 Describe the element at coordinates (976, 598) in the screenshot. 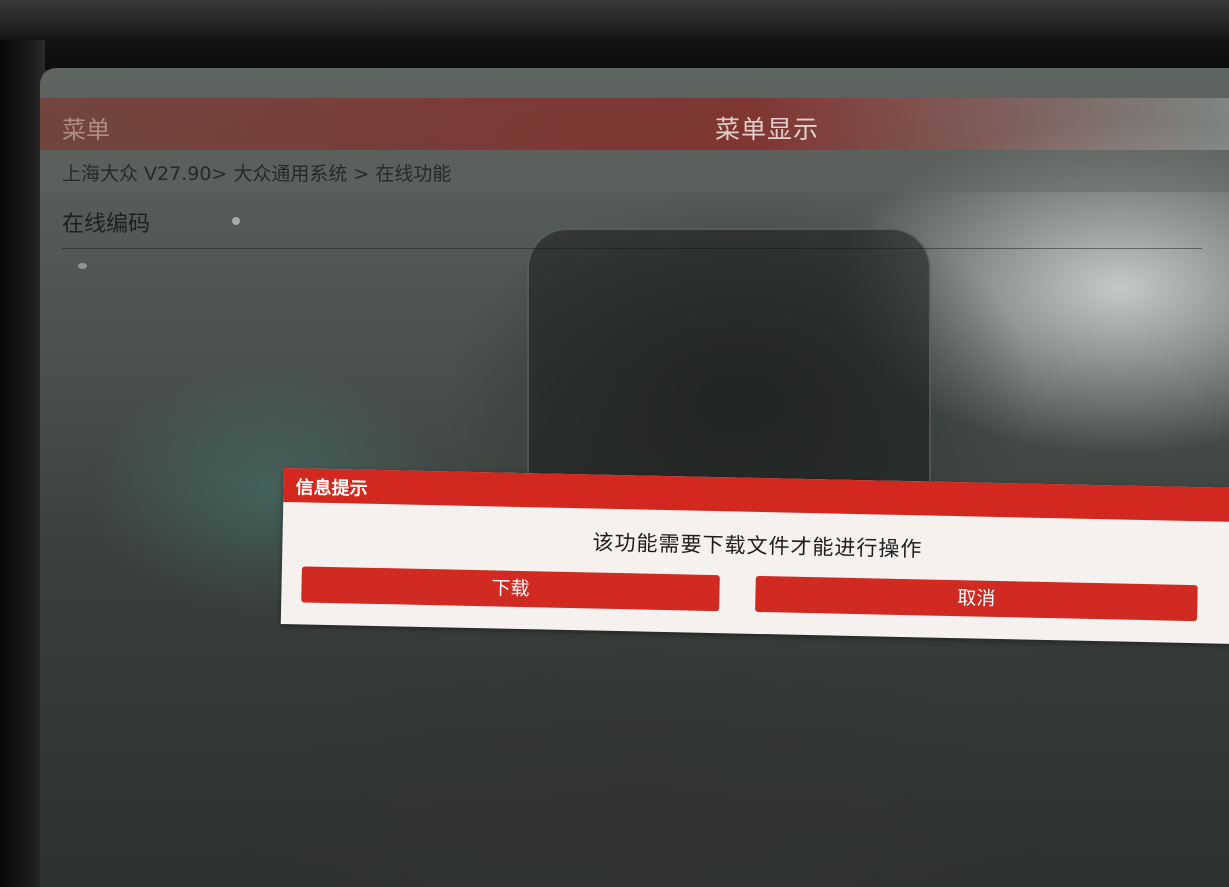

I see `cancel-button: 取消` at that location.